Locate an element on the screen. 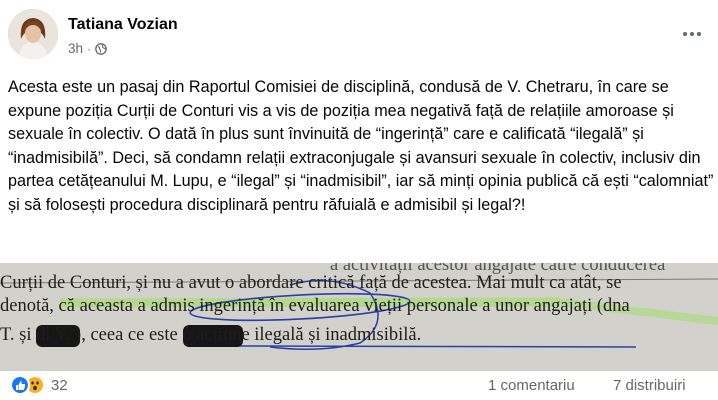 The width and height of the screenshot is (718, 400). like-icon is located at coordinates (20, 385).